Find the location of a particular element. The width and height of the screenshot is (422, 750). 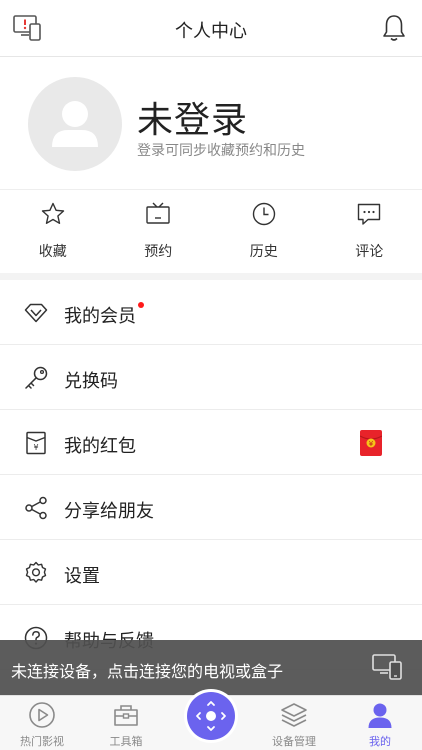

envelope-icon: ¥ is located at coordinates (36, 443).